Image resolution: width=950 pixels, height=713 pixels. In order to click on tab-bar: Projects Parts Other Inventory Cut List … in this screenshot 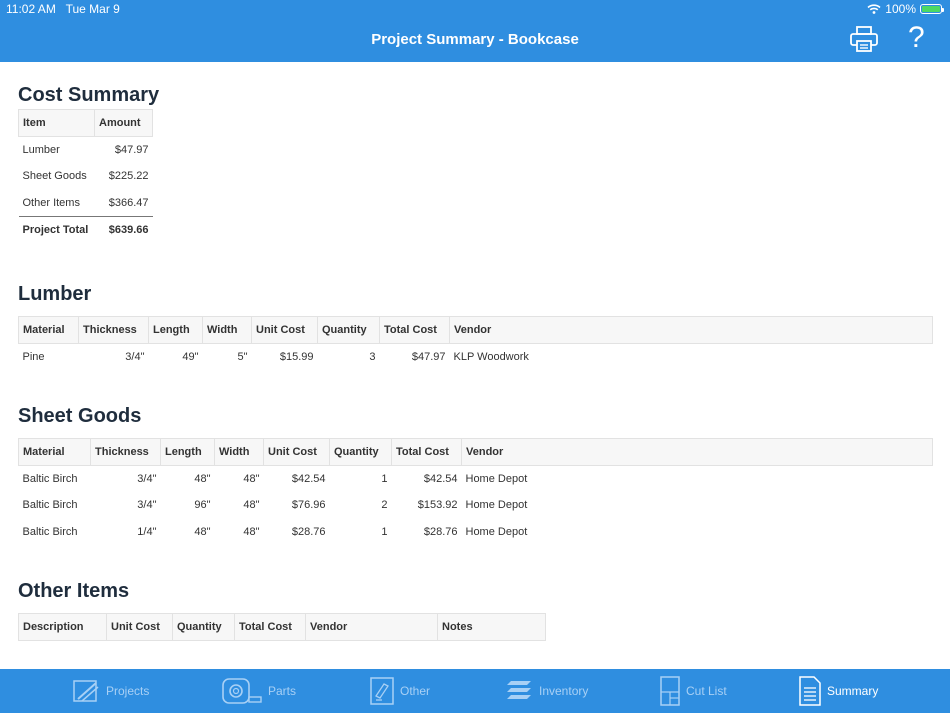, I will do `click(475, 691)`.